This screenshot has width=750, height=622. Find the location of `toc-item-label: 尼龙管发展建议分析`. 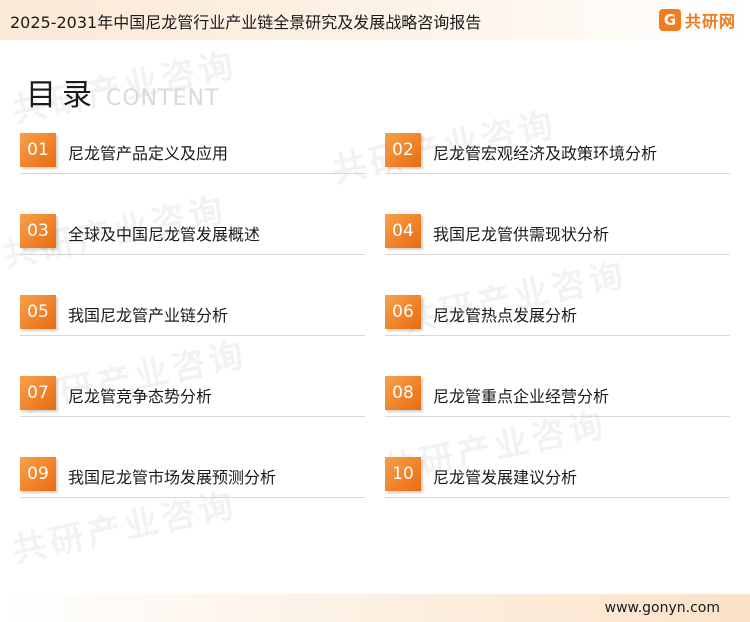

toc-item-label: 尼龙管发展建议分析 is located at coordinates (505, 477).